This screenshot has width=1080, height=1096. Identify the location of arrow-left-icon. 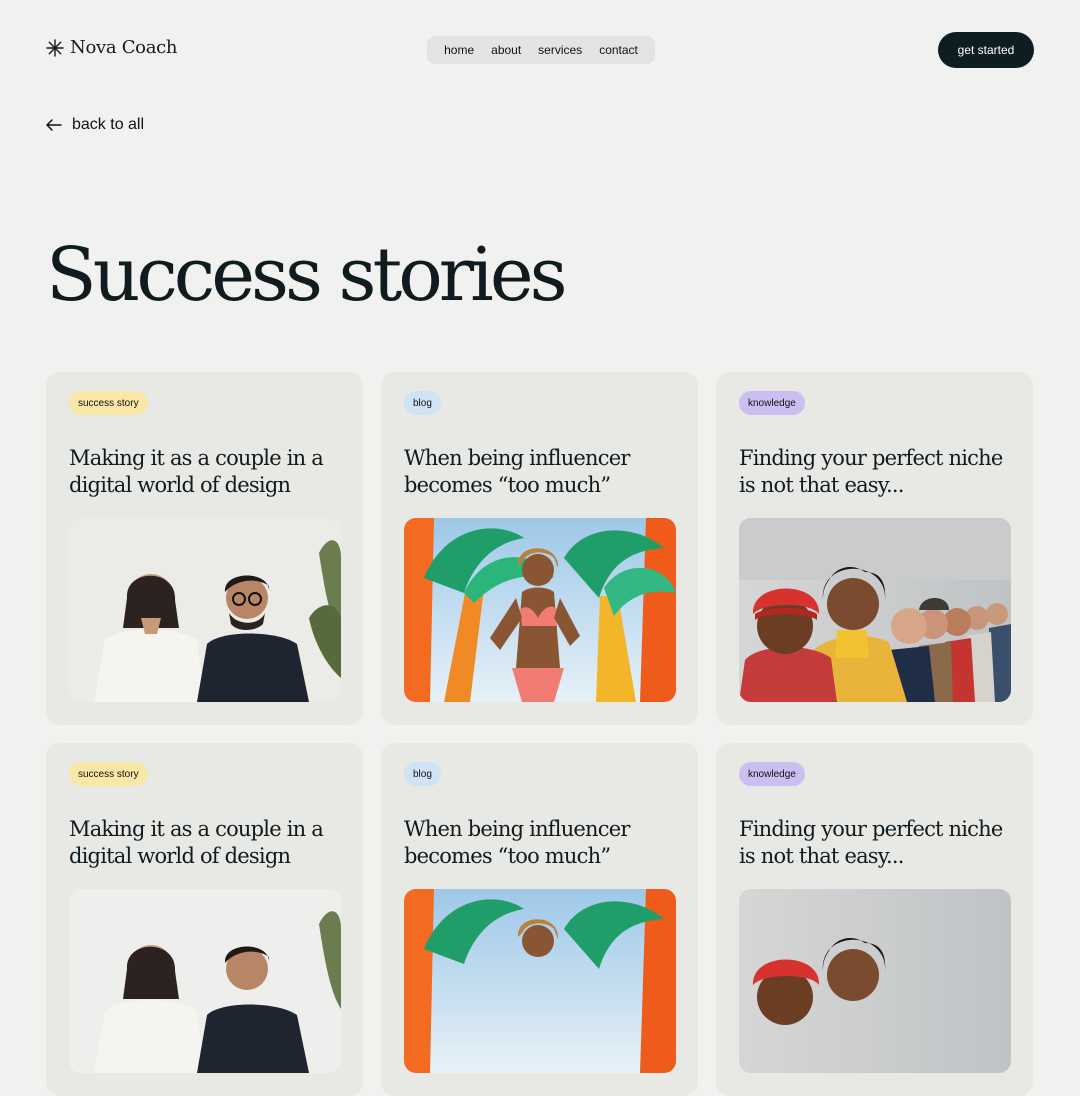
(54, 125).